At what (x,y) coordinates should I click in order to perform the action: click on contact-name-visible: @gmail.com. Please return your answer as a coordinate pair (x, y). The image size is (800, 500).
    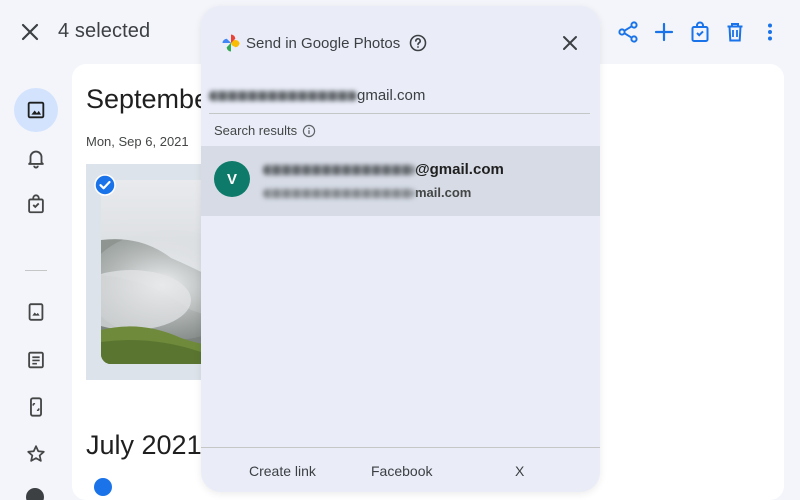
    Looking at the image, I should click on (459, 169).